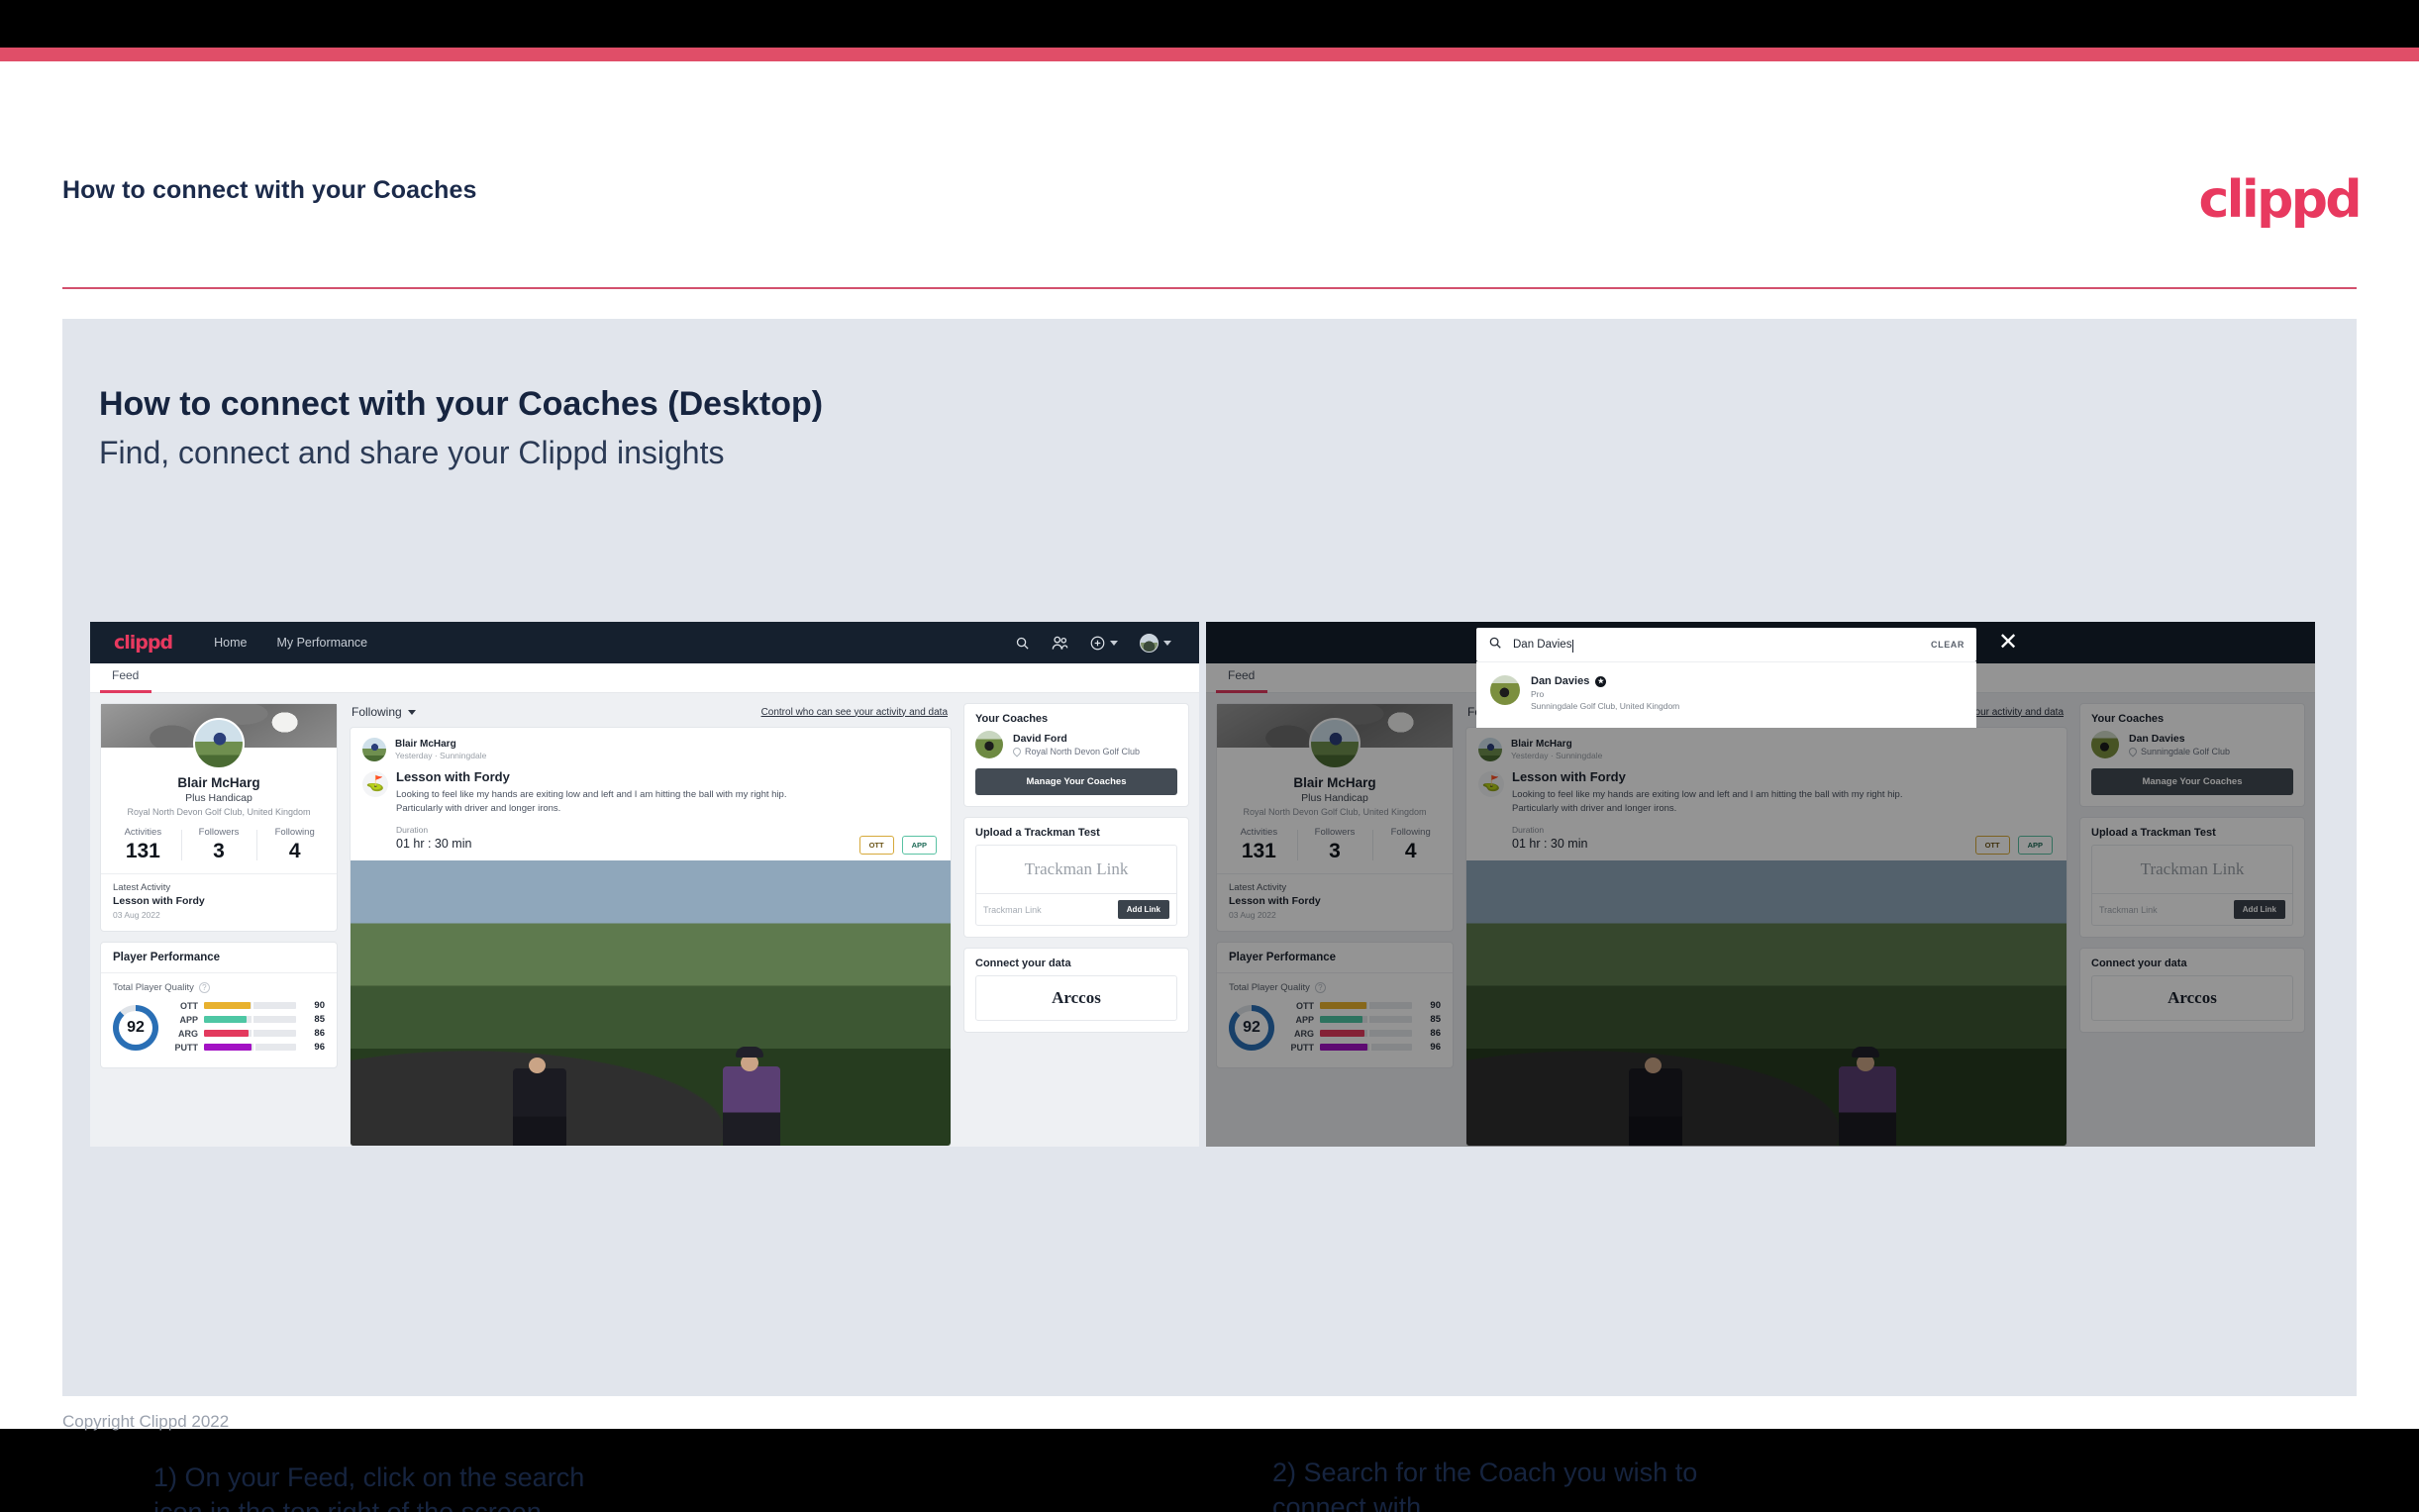  Describe the element at coordinates (1209, 24) in the screenshot. I see `letterbox-top` at that location.